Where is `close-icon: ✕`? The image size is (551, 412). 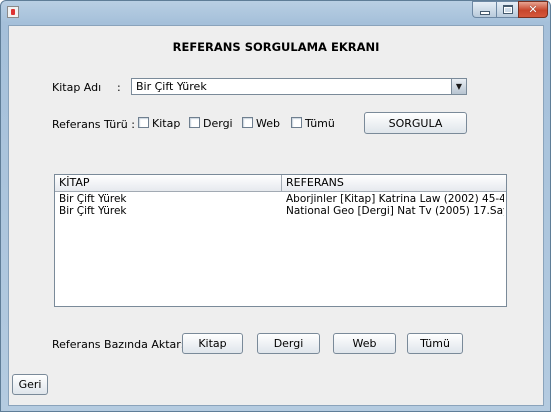 close-icon: ✕ is located at coordinates (533, 9).